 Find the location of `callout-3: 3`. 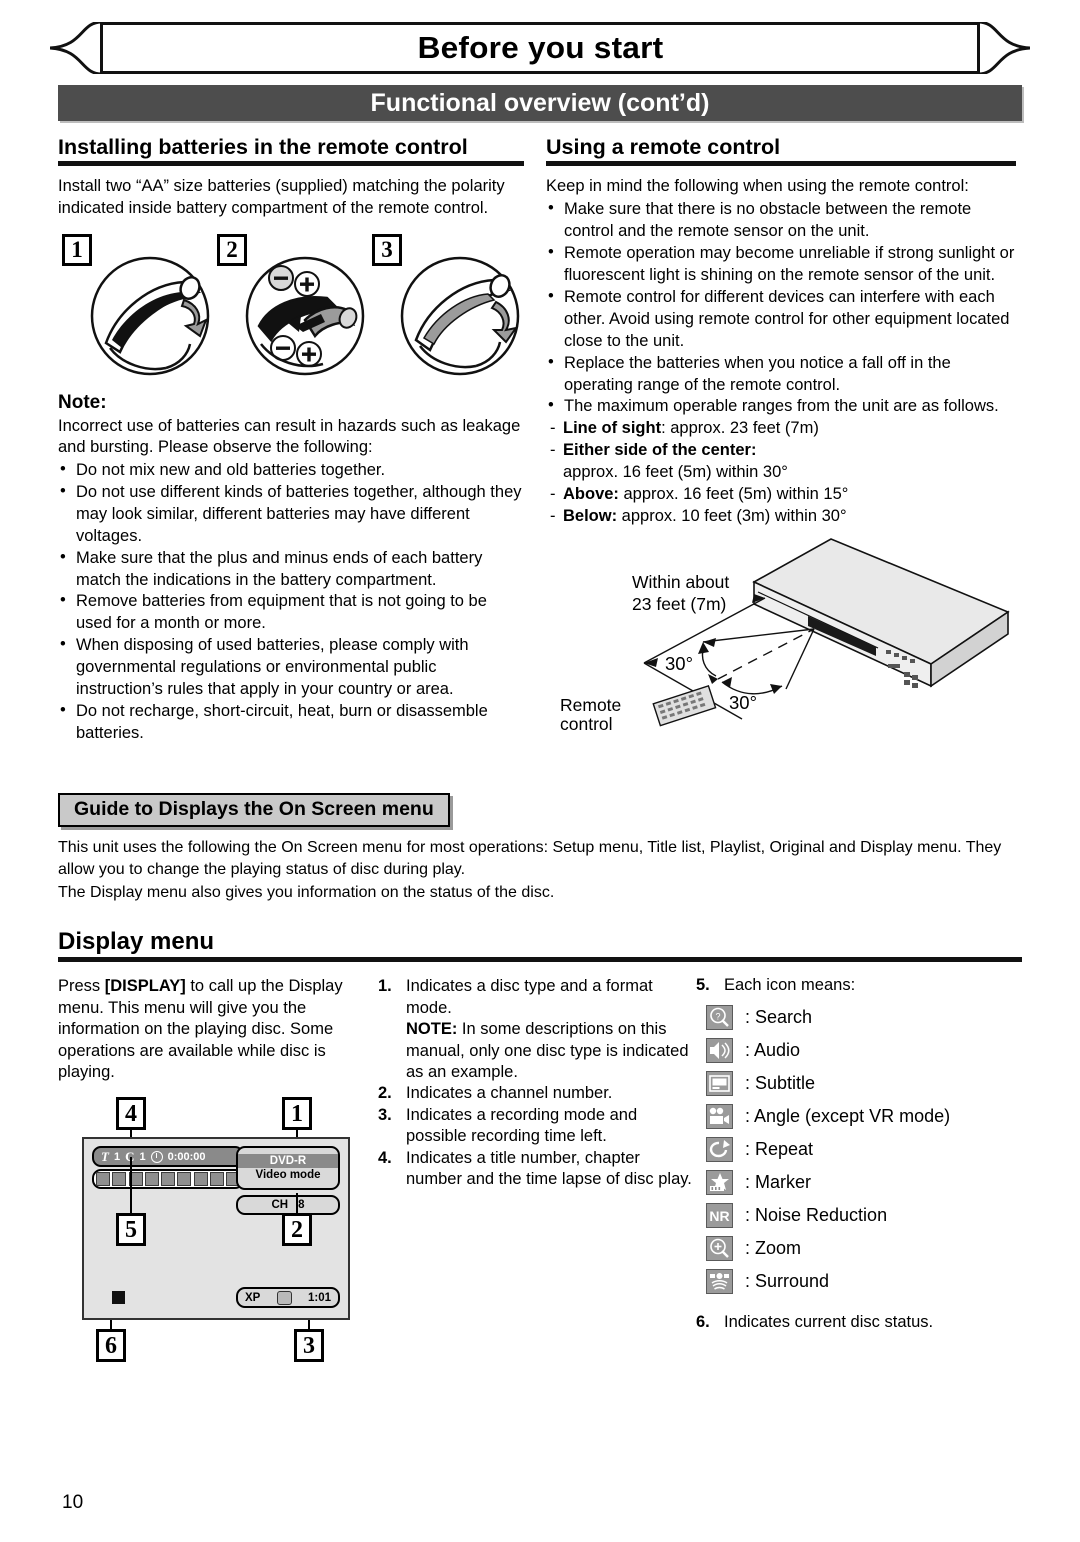

callout-3: 3 is located at coordinates (309, 1346).